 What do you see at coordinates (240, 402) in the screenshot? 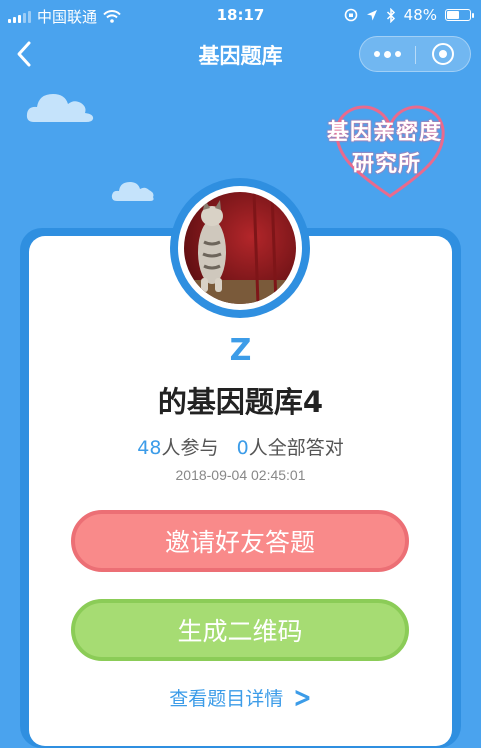
I see `quiz-bank-title: 的基因题库4` at bounding box center [240, 402].